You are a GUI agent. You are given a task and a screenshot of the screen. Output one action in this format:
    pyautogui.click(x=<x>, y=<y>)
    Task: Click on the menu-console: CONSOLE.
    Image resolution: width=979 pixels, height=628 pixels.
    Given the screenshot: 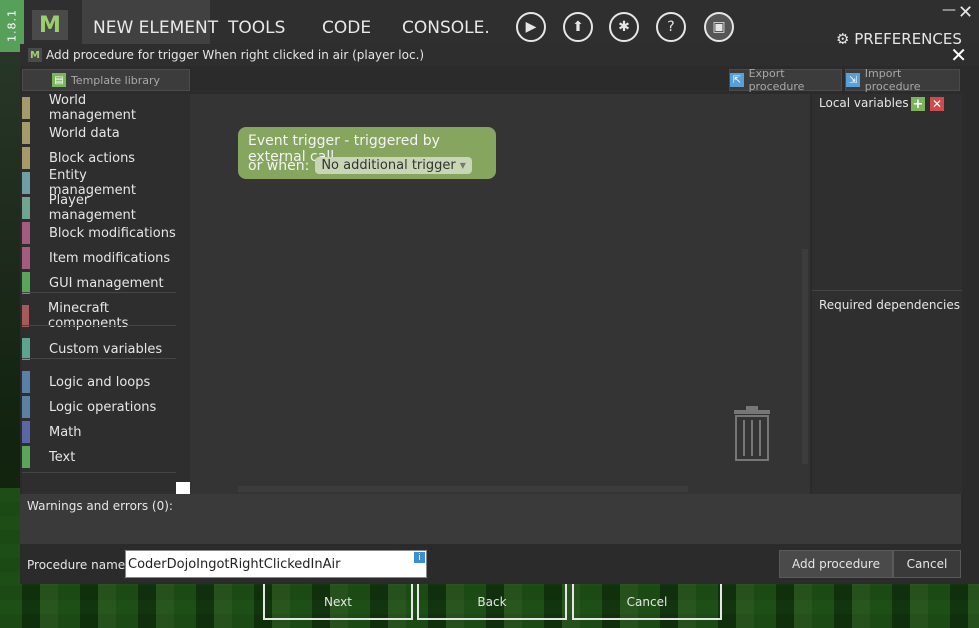 What is the action you would take?
    pyautogui.click(x=446, y=28)
    